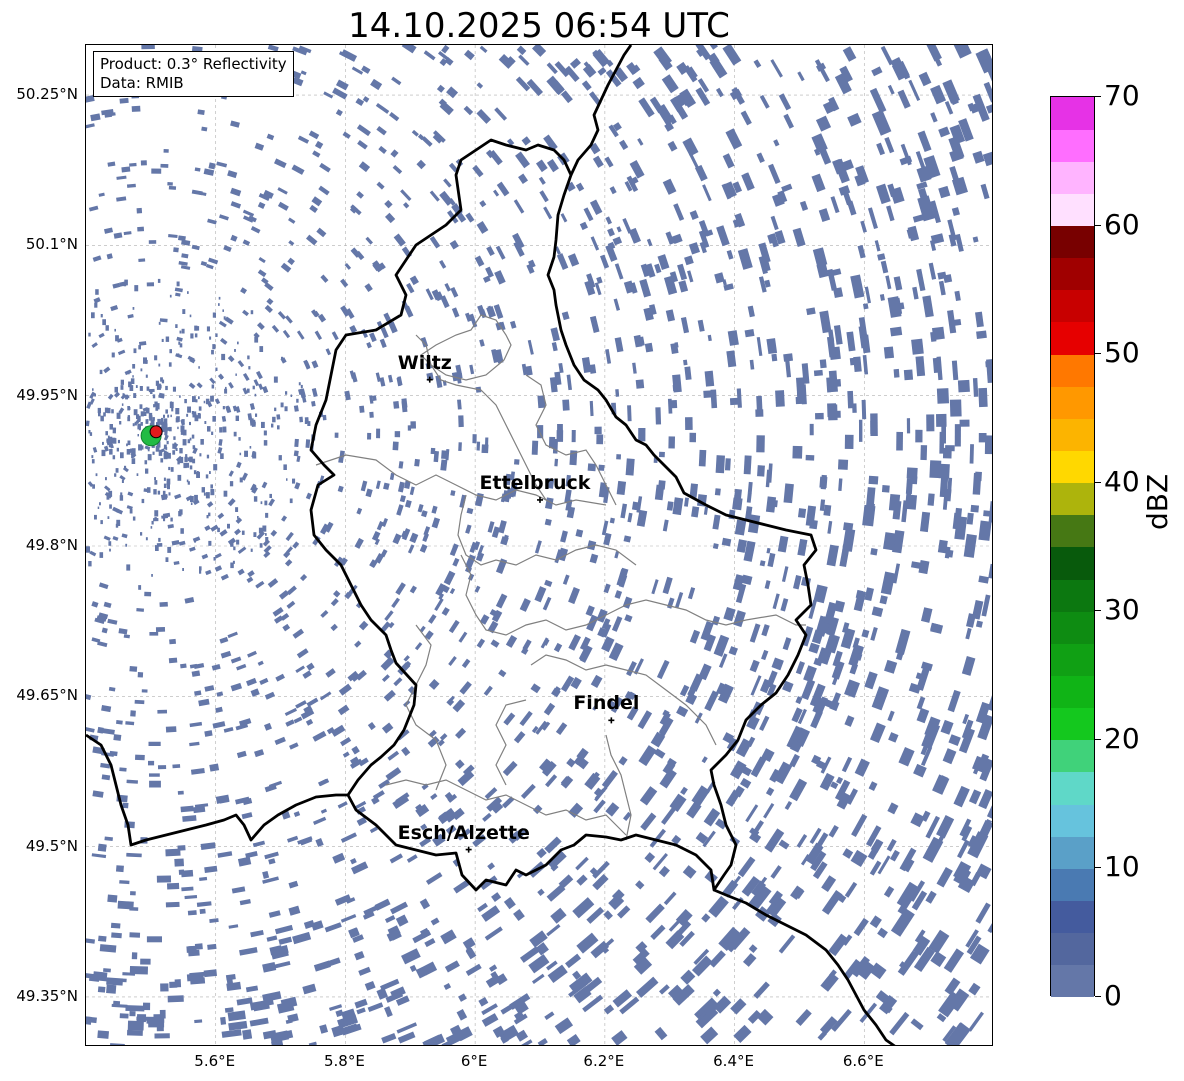  What do you see at coordinates (156, 432) in the screenshot?
I see `radar-site-marker` at bounding box center [156, 432].